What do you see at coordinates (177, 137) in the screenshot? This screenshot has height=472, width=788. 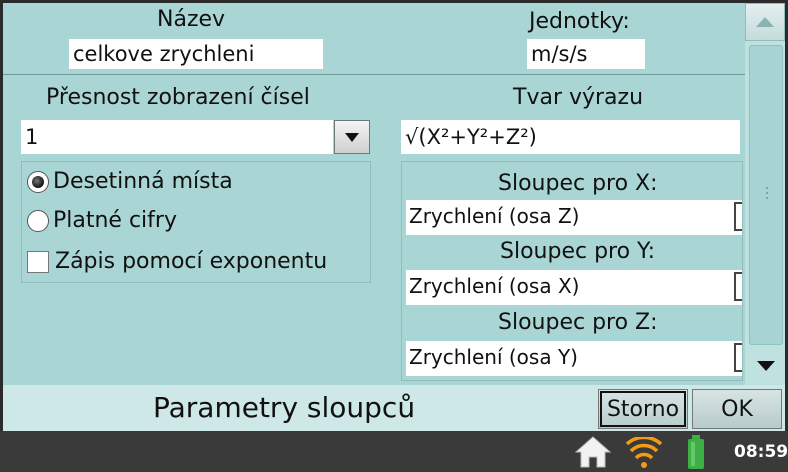 I see `precision-select: 1` at bounding box center [177, 137].